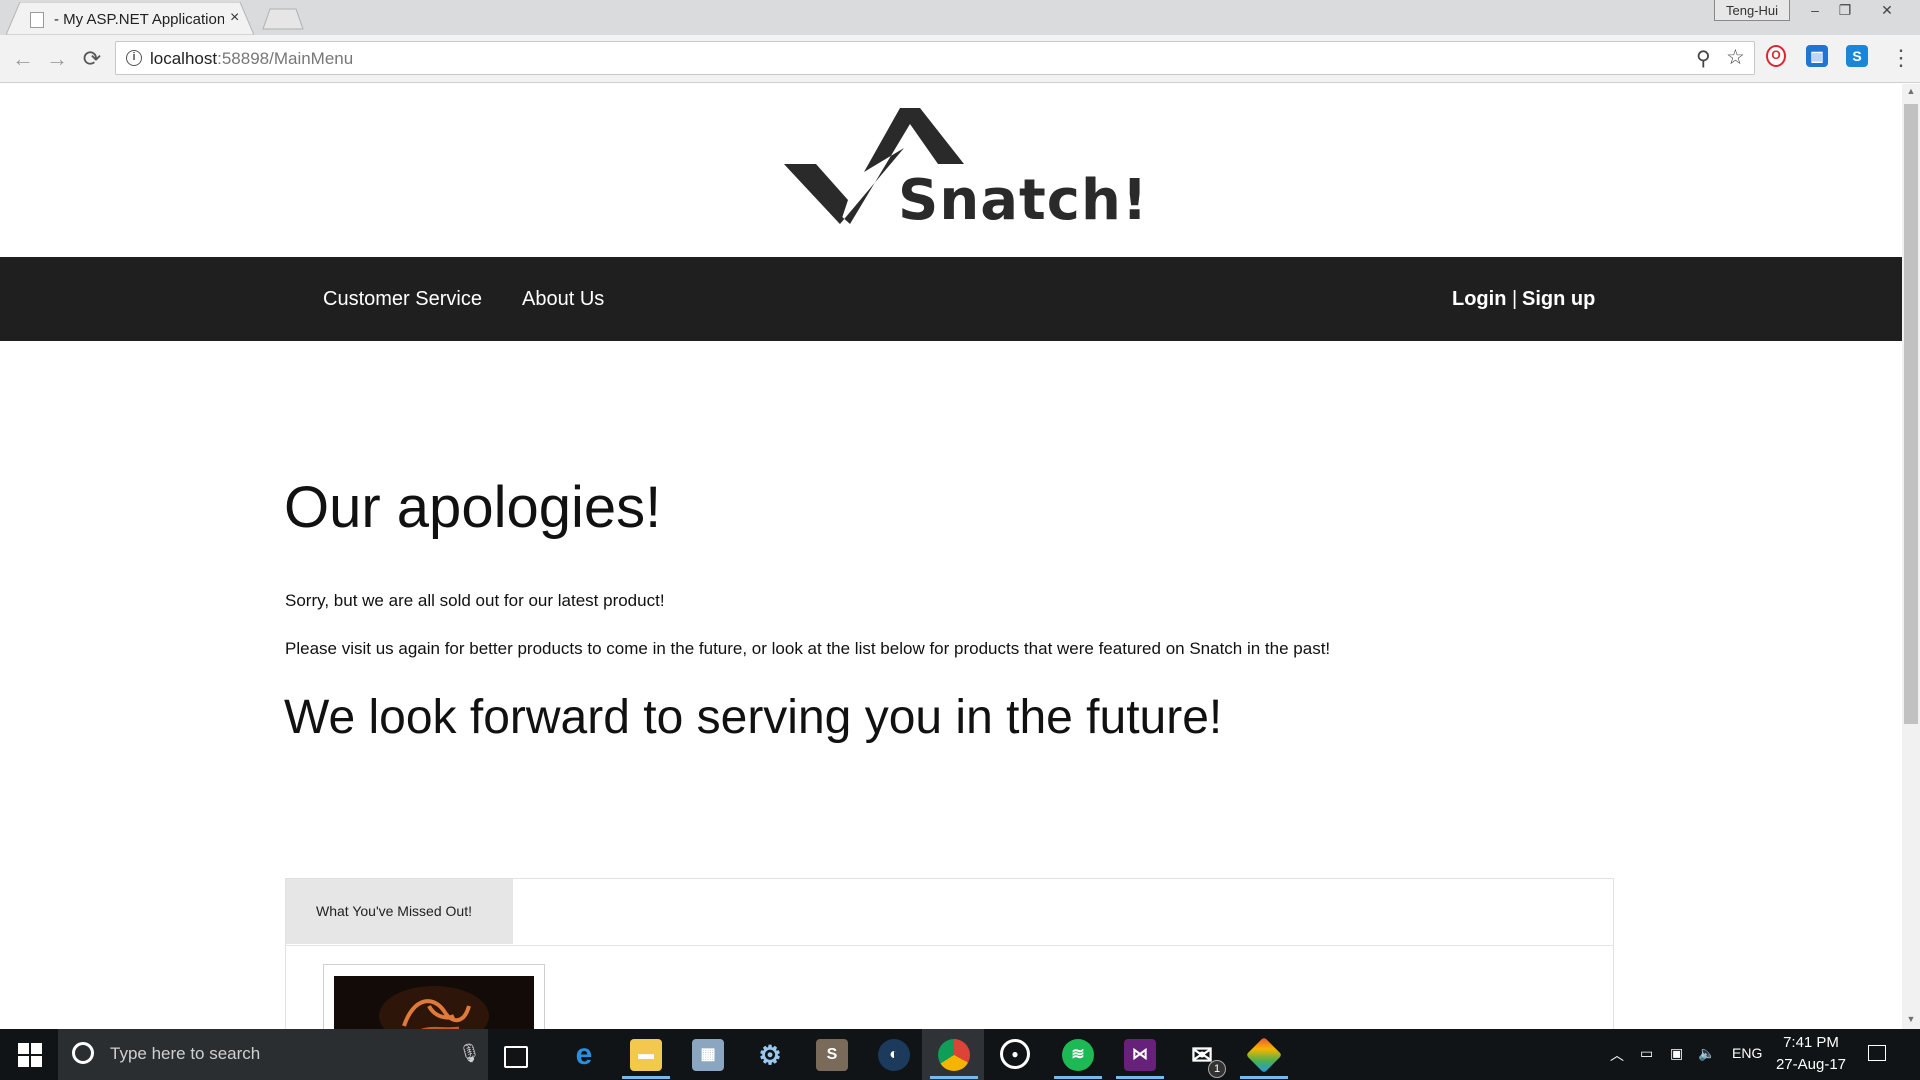  Describe the element at coordinates (949, 945) in the screenshot. I see `panel-divider` at that location.